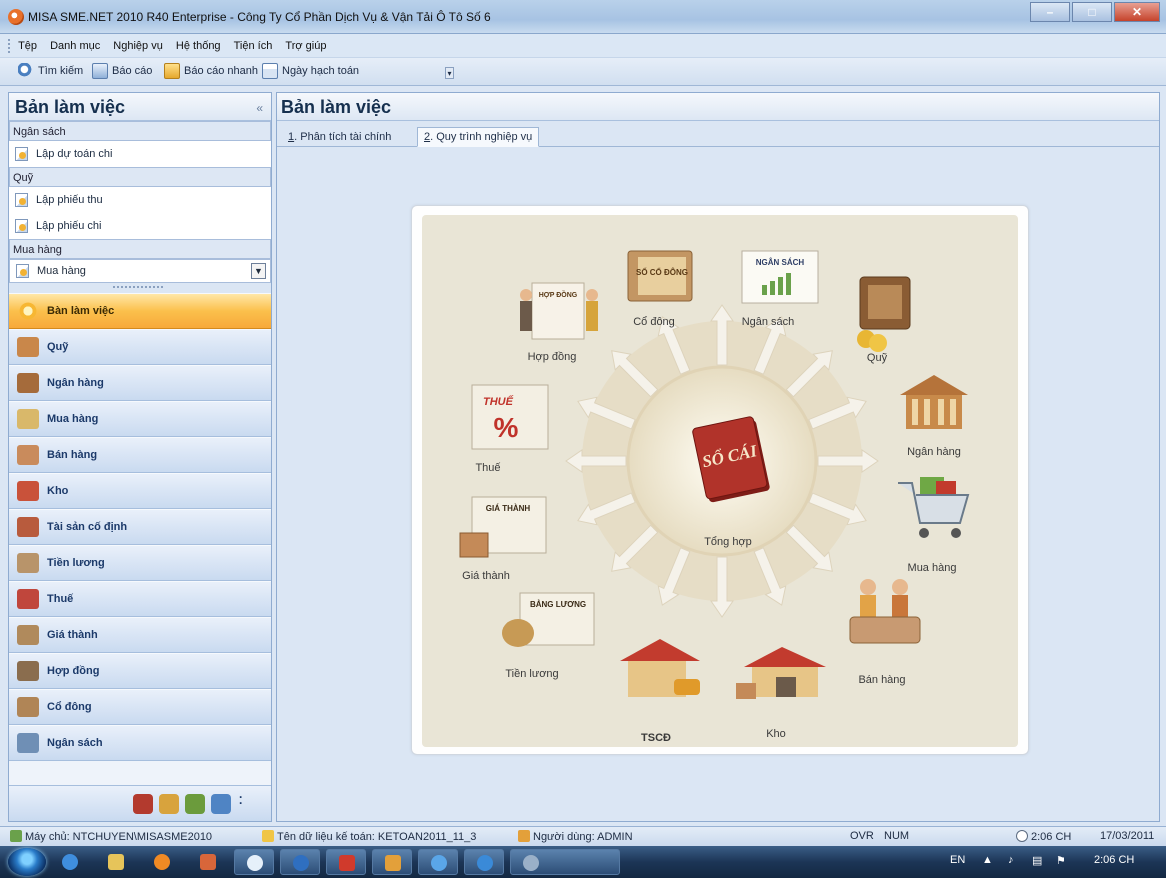  Describe the element at coordinates (9, 46) in the screenshot. I see `menu-grip` at that location.